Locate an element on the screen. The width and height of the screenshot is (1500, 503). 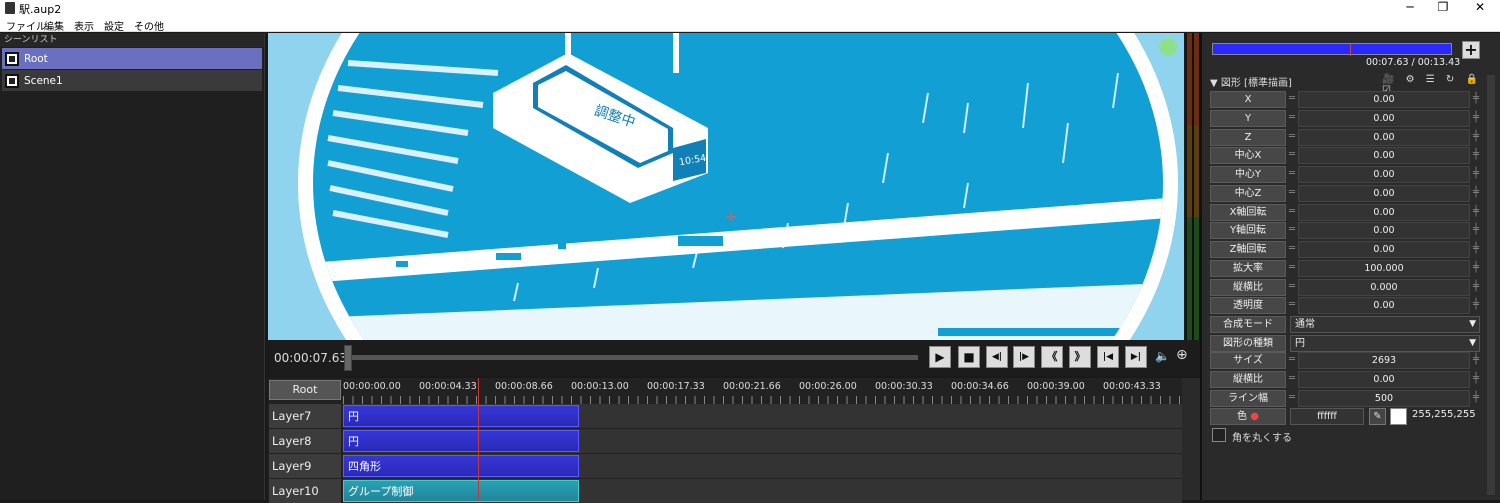
property-label: 中心Y is located at coordinates (1248, 174).